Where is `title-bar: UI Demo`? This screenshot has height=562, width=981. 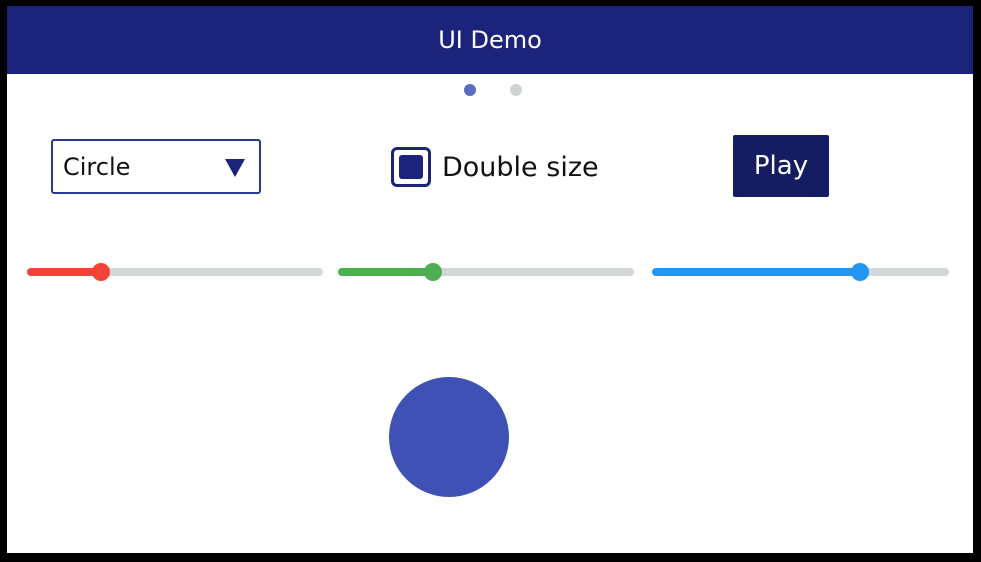
title-bar: UI Demo is located at coordinates (490, 40).